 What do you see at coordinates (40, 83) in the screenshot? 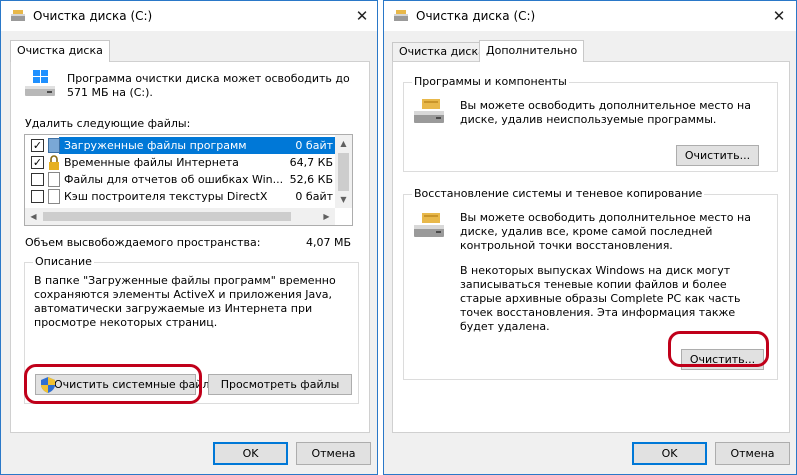
I see `windows-drive-icon` at bounding box center [40, 83].